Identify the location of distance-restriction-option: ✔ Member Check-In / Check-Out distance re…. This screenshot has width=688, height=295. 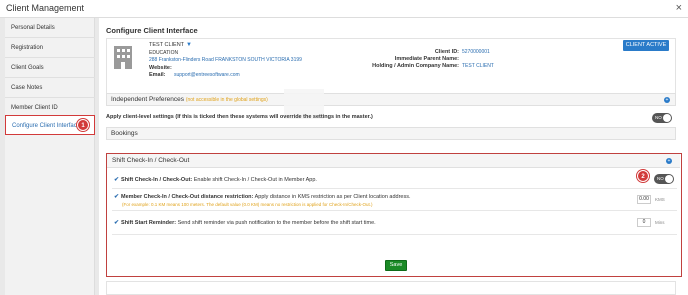
(391, 200).